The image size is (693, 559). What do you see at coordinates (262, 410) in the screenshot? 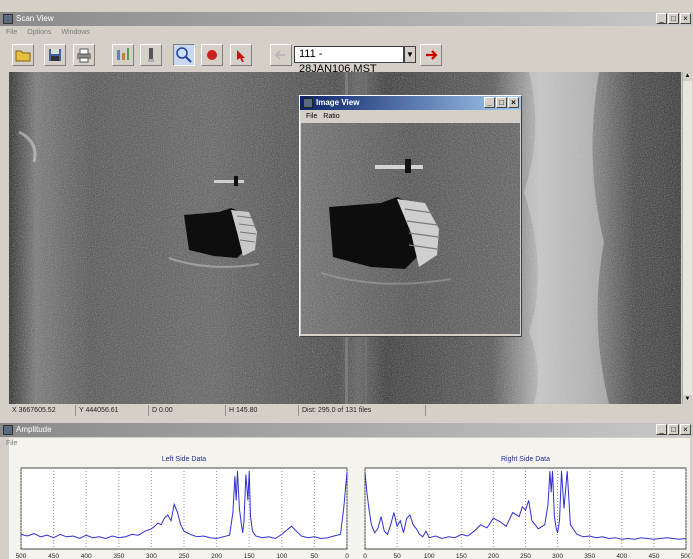
I see `status-h: H 145.80` at bounding box center [262, 410].